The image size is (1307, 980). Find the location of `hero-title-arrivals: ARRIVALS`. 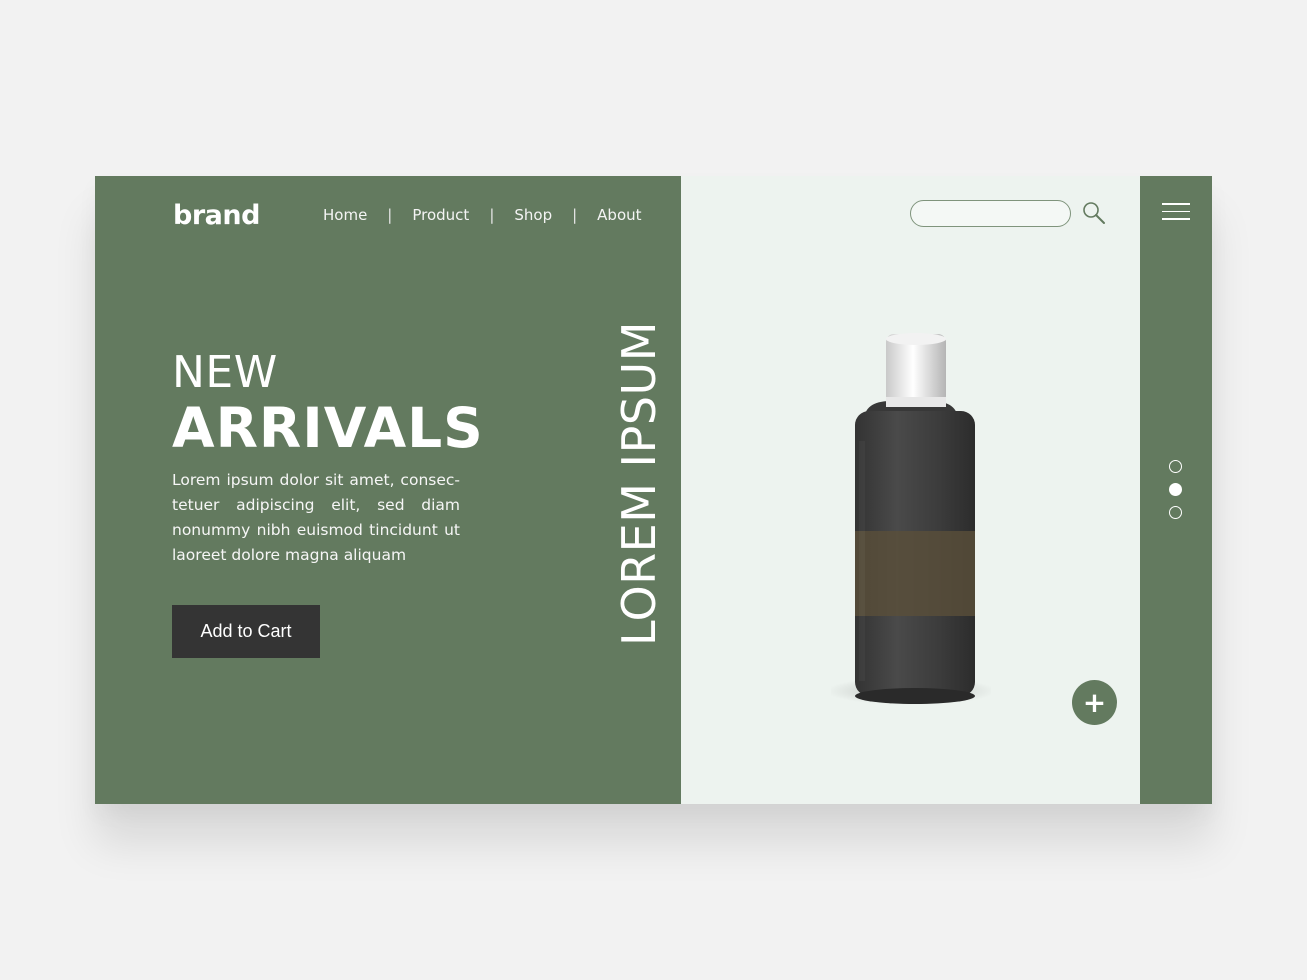

hero-title-arrivals: ARRIVALS is located at coordinates (328, 428).